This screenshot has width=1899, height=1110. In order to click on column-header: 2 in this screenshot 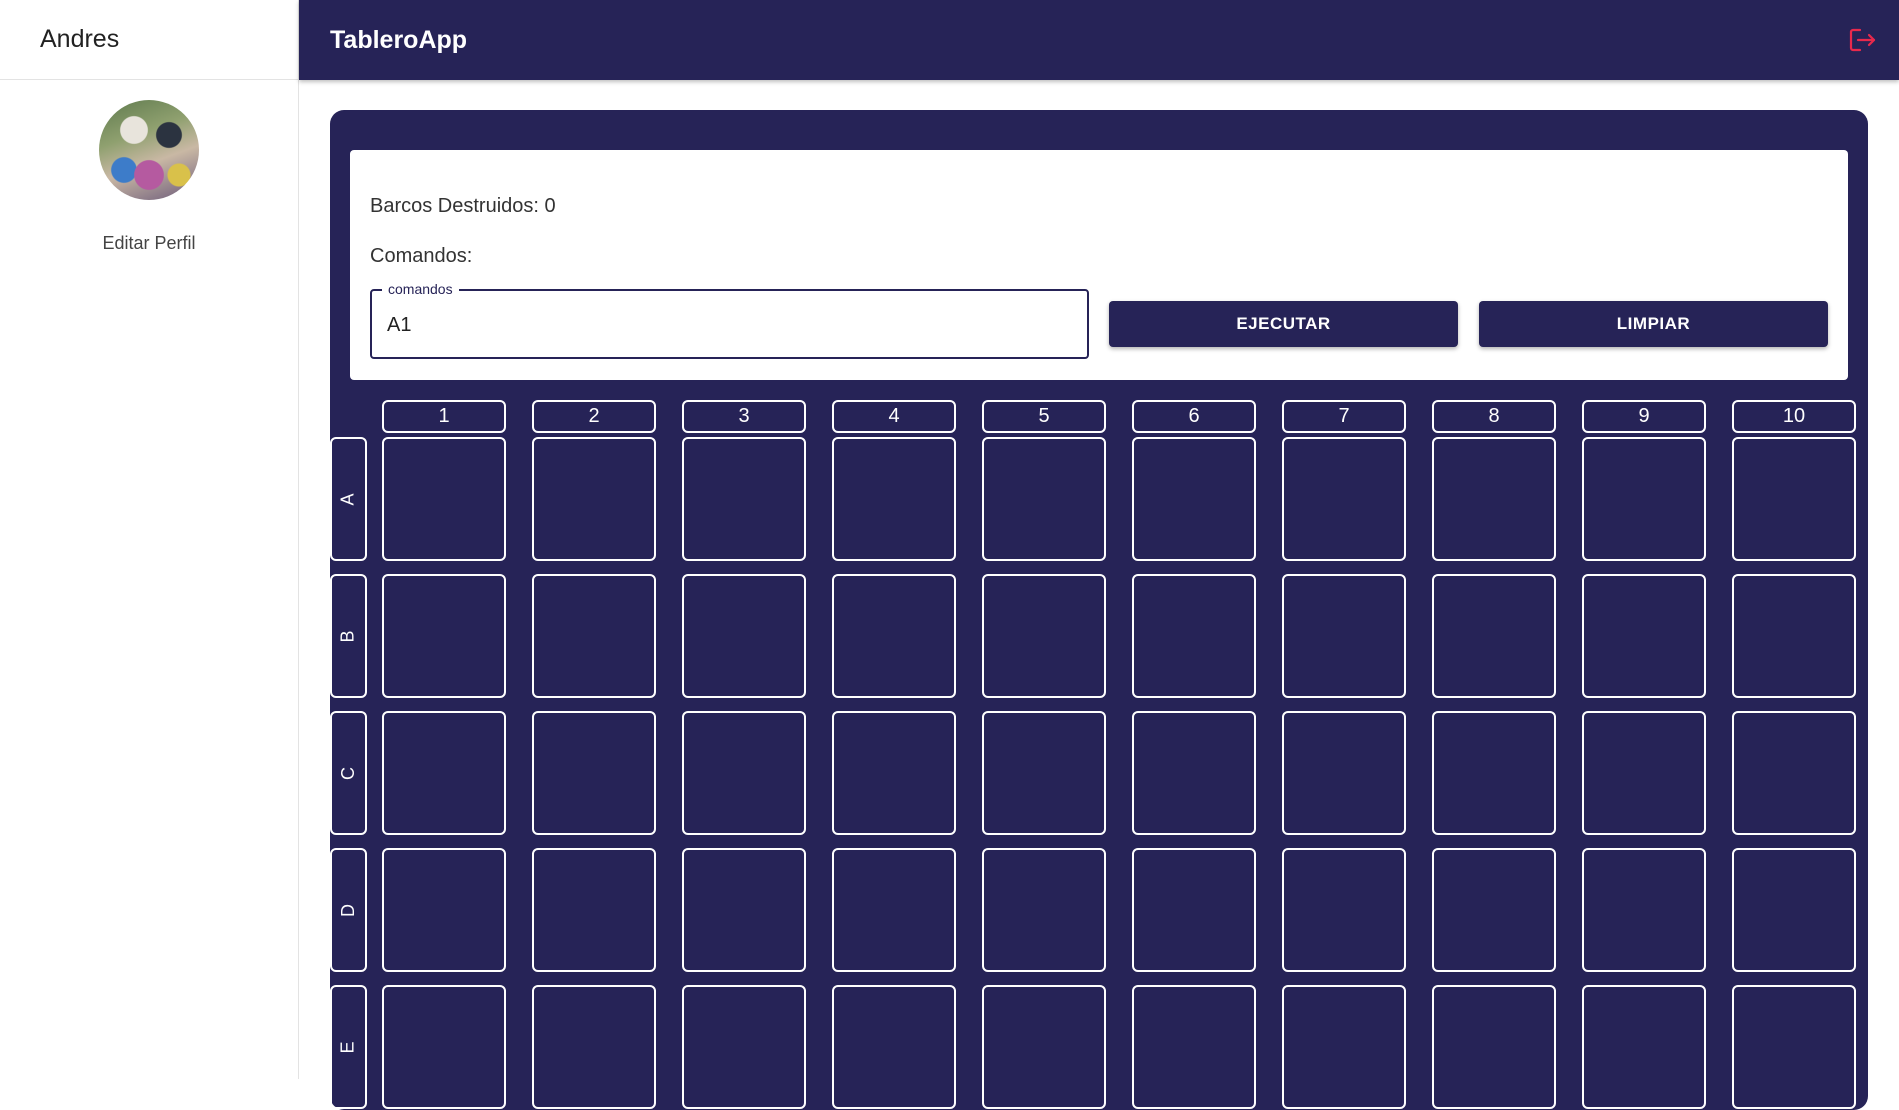, I will do `click(594, 416)`.